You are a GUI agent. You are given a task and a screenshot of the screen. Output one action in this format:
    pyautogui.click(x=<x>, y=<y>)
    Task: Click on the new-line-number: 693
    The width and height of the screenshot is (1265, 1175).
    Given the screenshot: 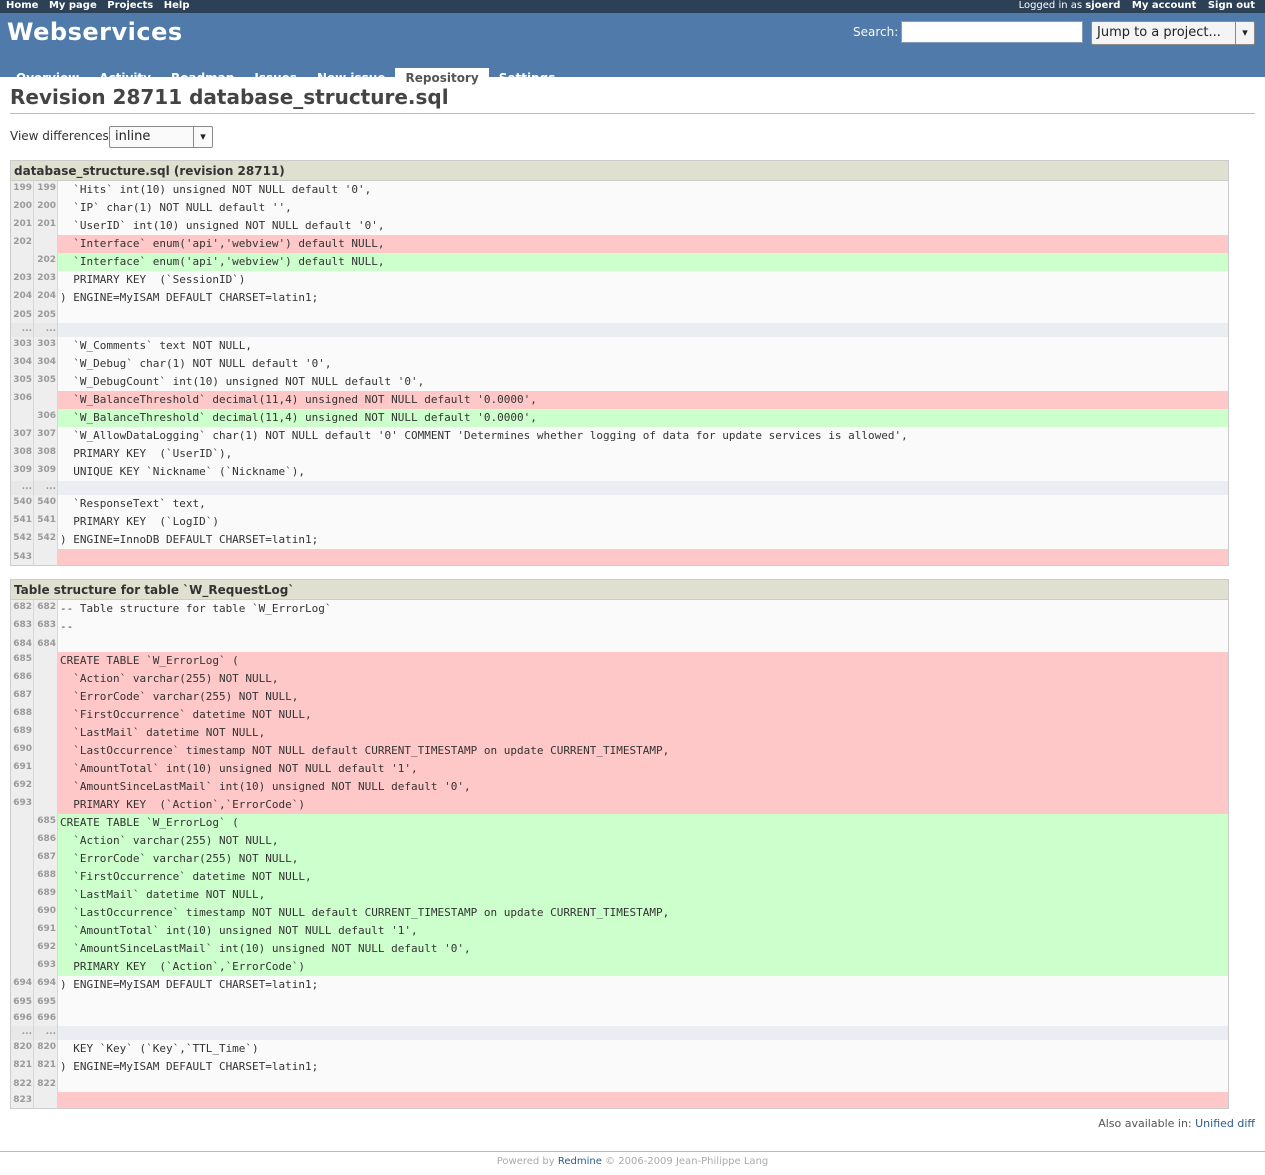 What is the action you would take?
    pyautogui.click(x=45, y=967)
    